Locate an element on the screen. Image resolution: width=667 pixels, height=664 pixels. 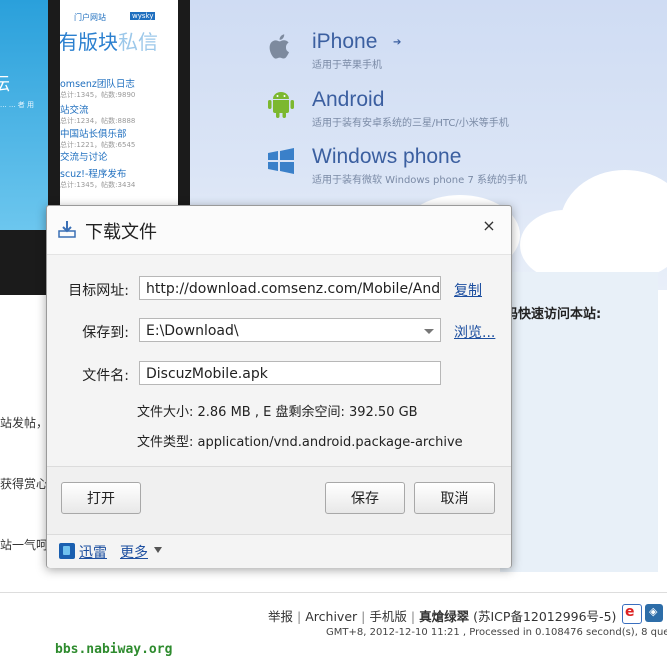
phone-left-text: 坛 is located at coordinates (5, 84).